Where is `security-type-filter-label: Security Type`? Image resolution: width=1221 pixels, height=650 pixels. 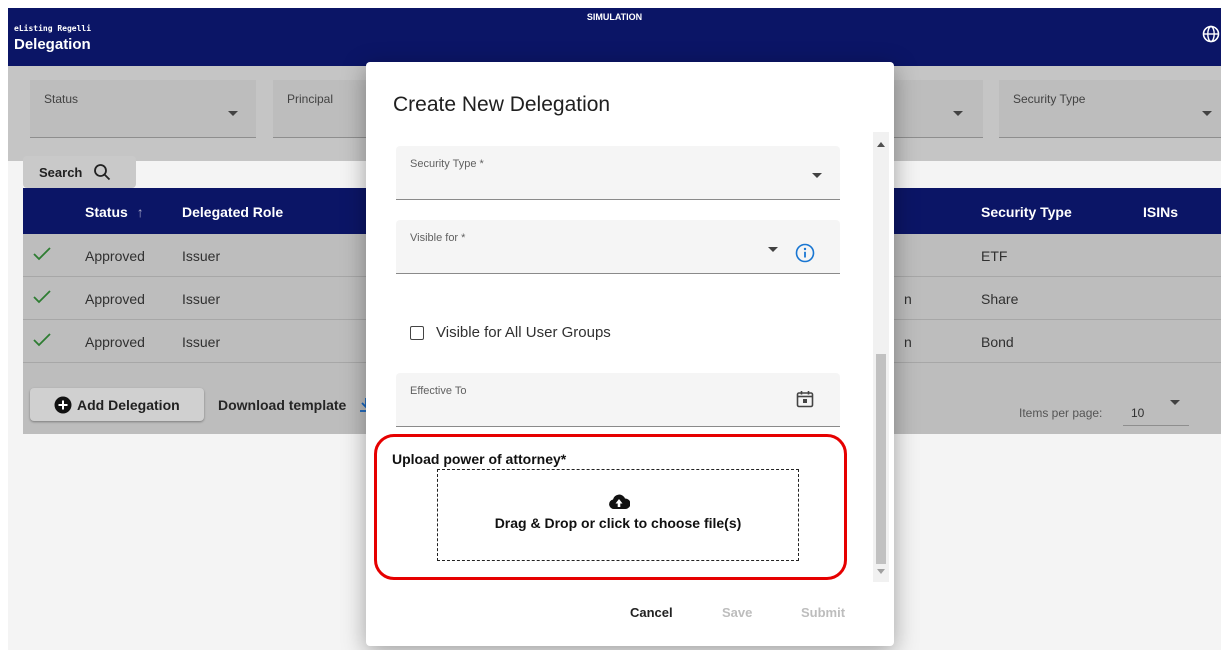
security-type-filter-label: Security Type is located at coordinates (1049, 99).